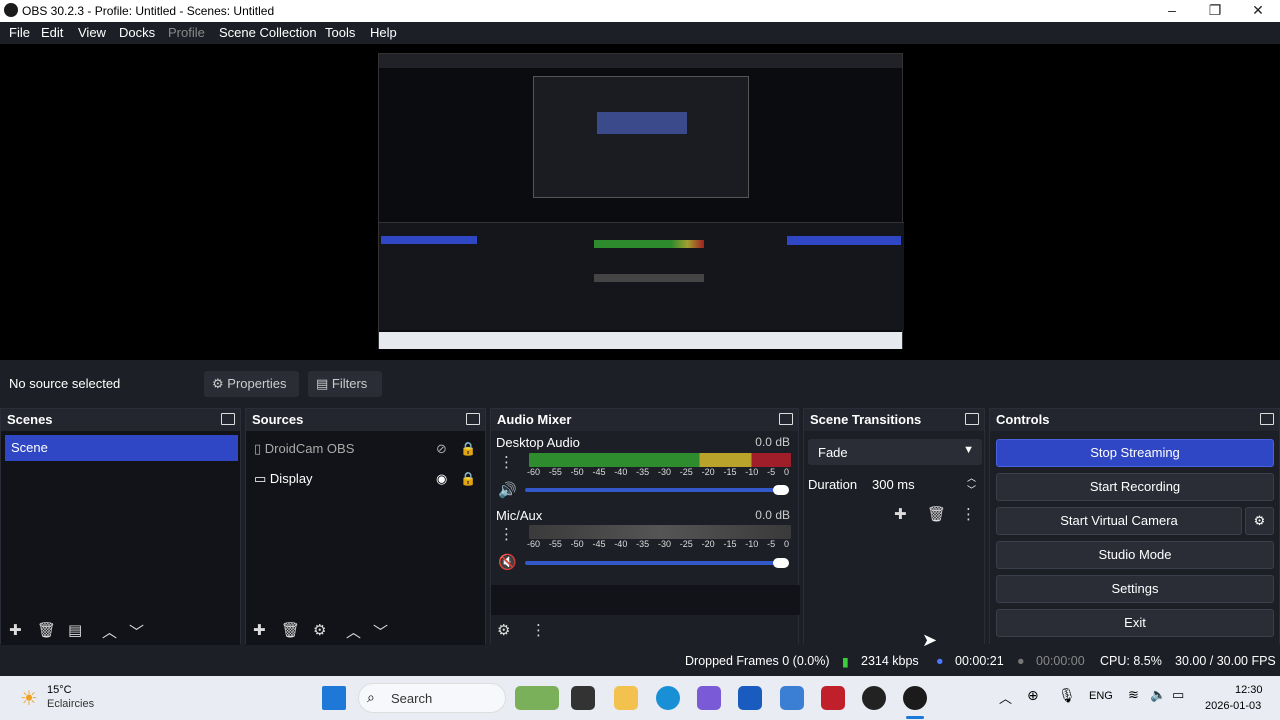 This screenshot has width=1280, height=720. What do you see at coordinates (537, 698) in the screenshot?
I see `game-icon` at bounding box center [537, 698].